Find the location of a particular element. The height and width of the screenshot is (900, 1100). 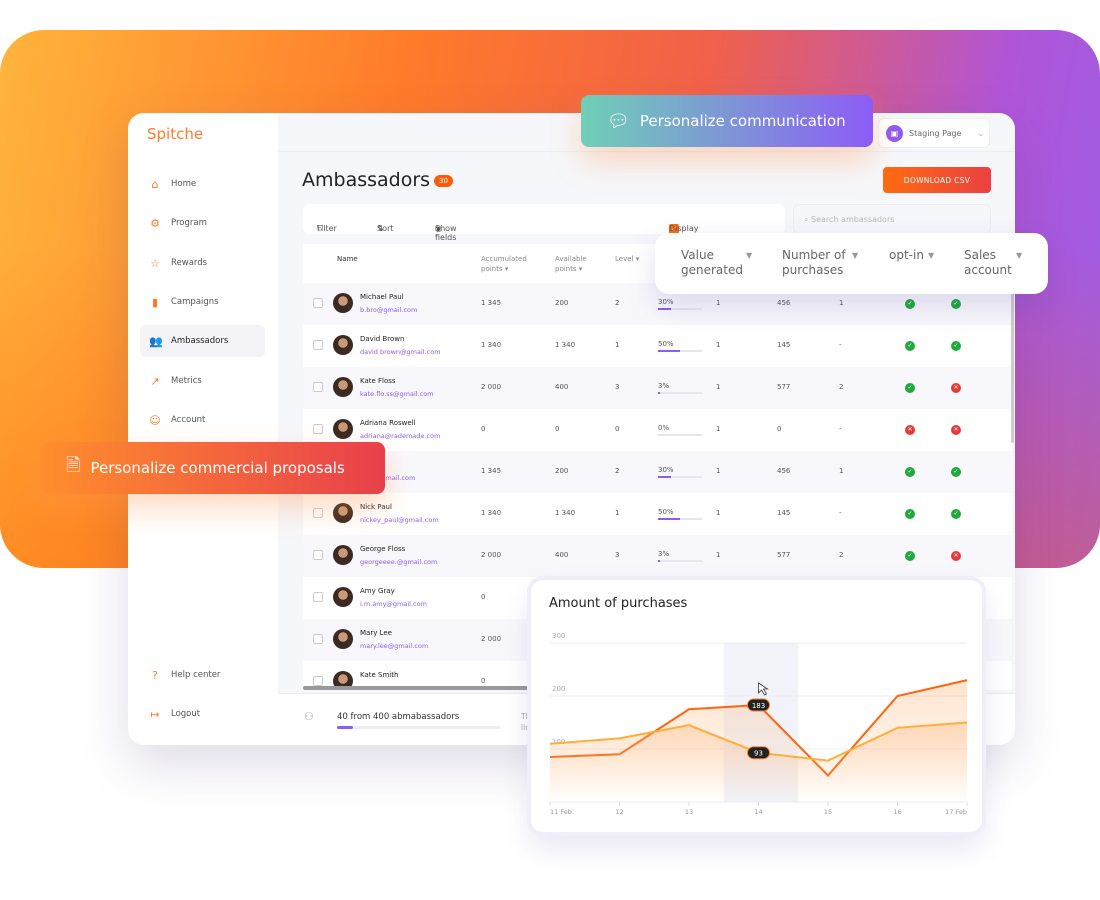

banner-text: Personalize communication is located at coordinates (742, 121).